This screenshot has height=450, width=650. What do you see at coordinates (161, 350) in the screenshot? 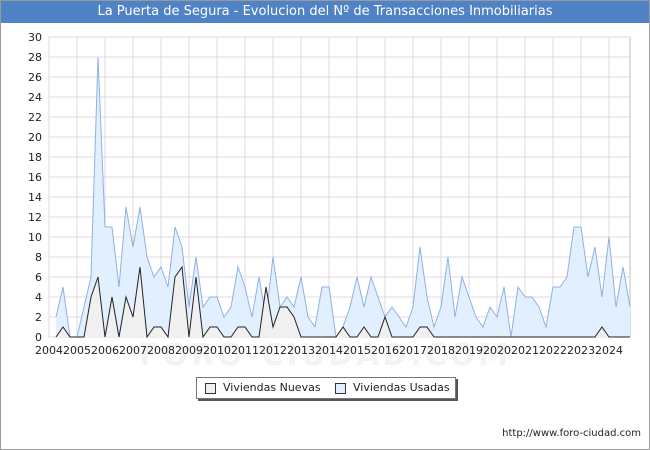
I see `x-tick-label: 2008` at bounding box center [161, 350].